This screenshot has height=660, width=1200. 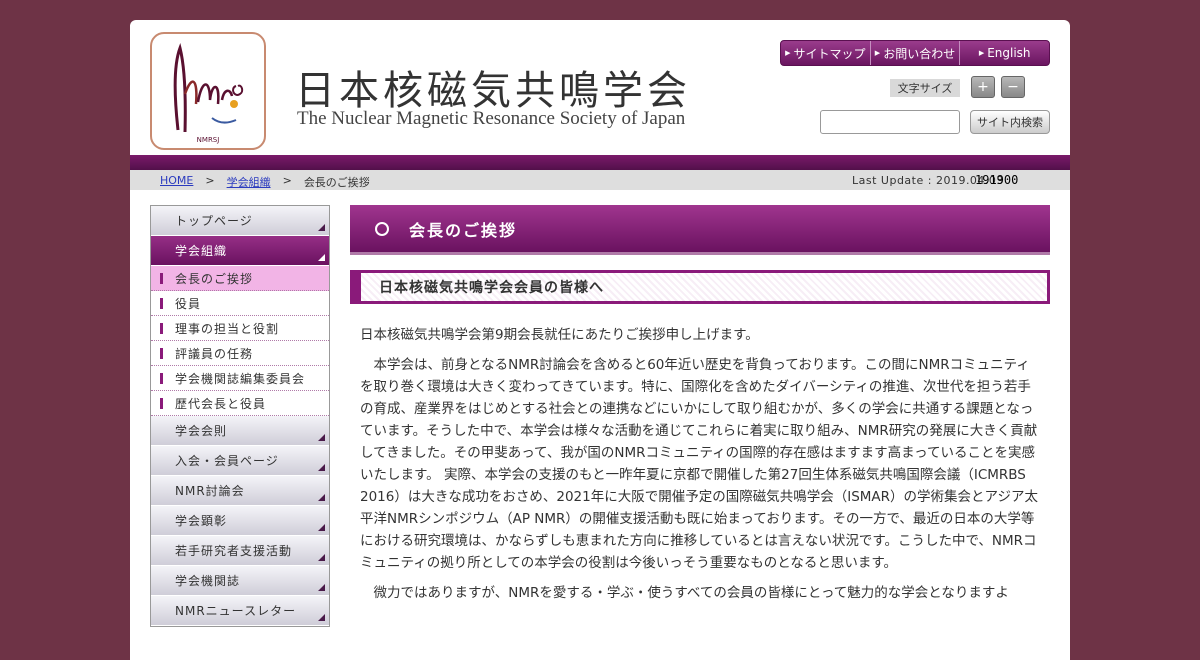 I want to click on breadcrumb: HOME > 学会組織 > 会長のご挨拶, so click(x=265, y=182).